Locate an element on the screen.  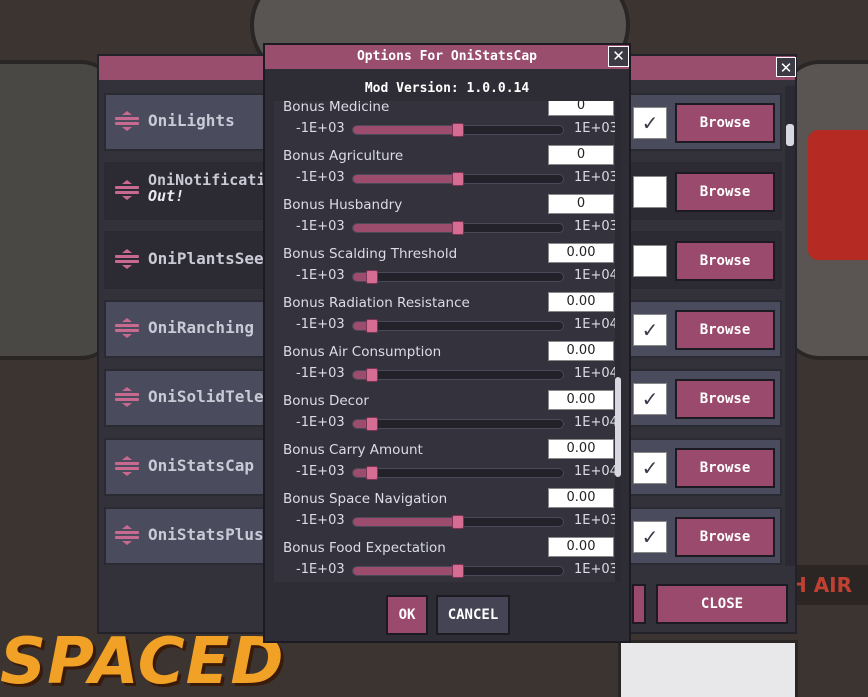
options-scroll-thumb is located at coordinates (618, 427).